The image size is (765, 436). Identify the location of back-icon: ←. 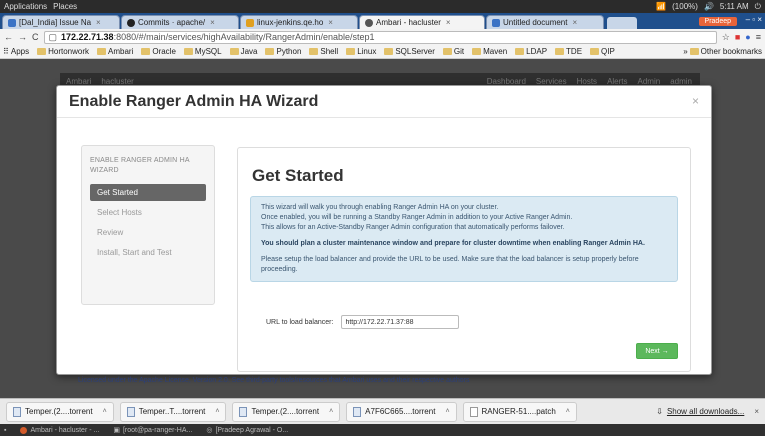
(8, 37).